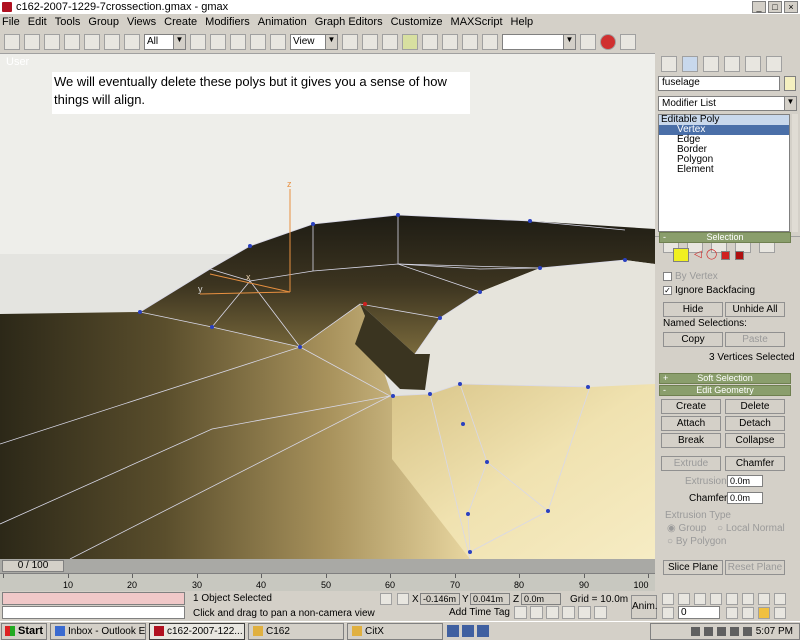 The image size is (800, 640). Describe the element at coordinates (748, 613) in the screenshot. I see `field-of-view-icon` at that location.